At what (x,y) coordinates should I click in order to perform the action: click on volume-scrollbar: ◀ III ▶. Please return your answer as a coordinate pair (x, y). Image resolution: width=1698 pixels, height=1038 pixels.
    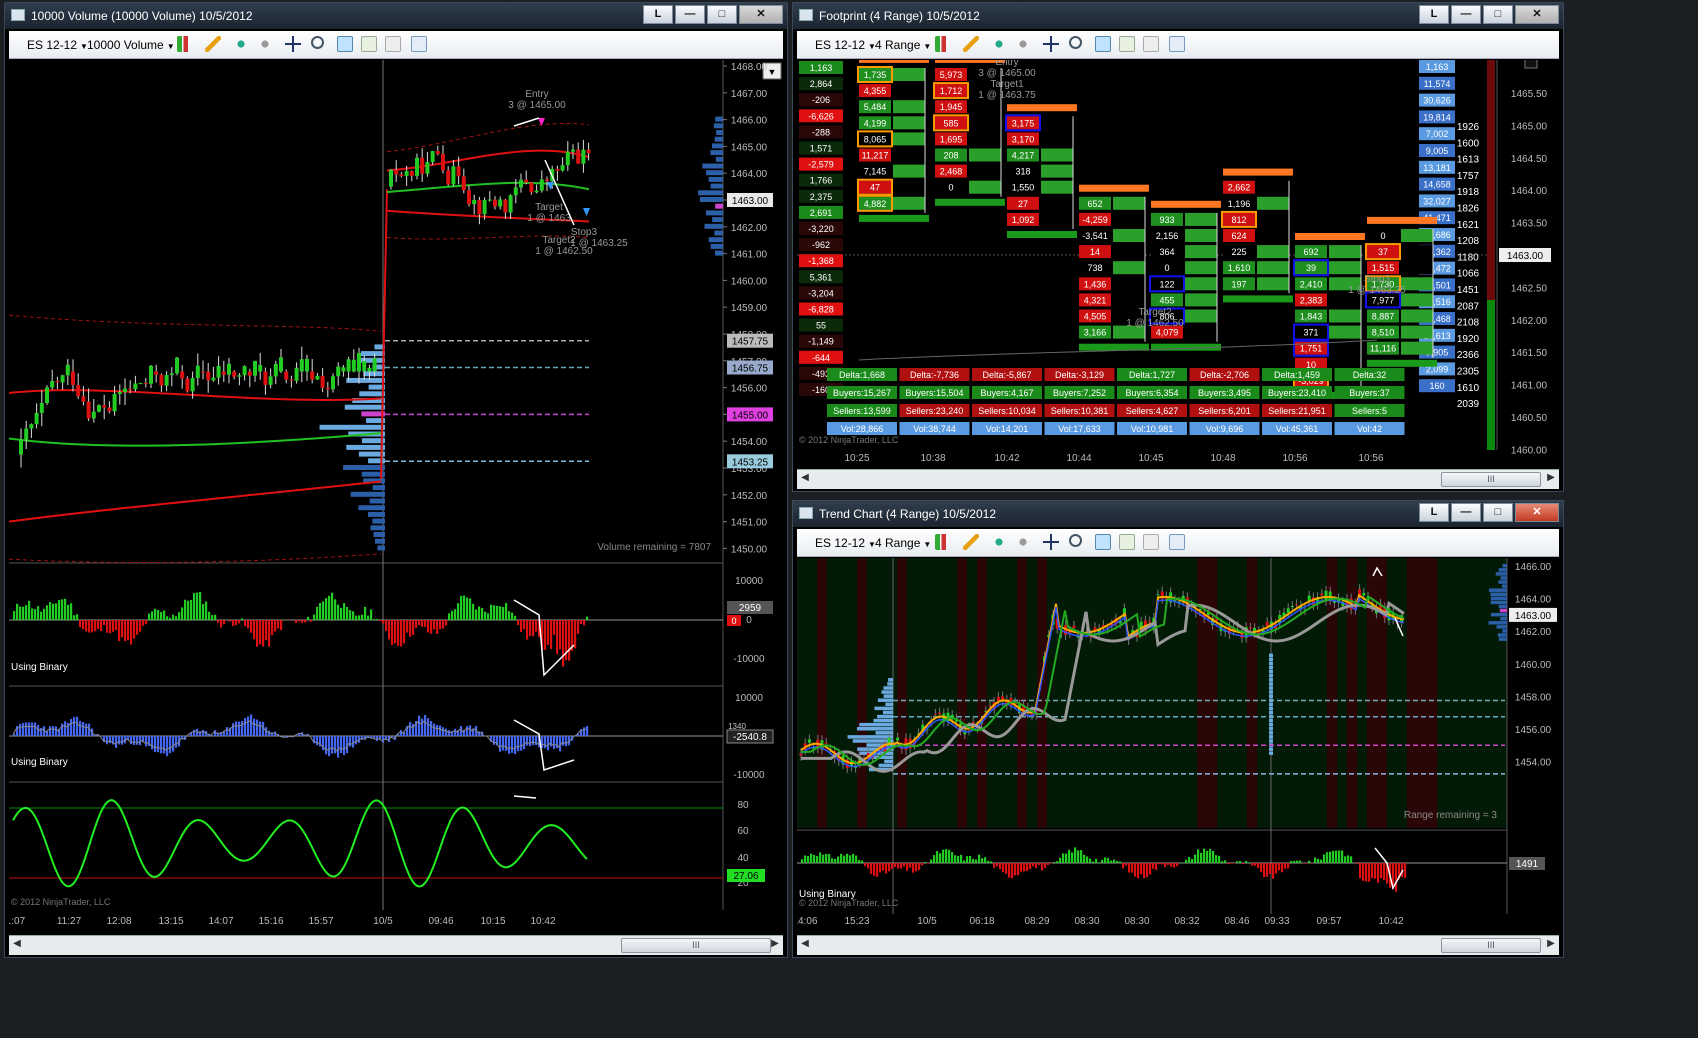
    Looking at the image, I should click on (396, 945).